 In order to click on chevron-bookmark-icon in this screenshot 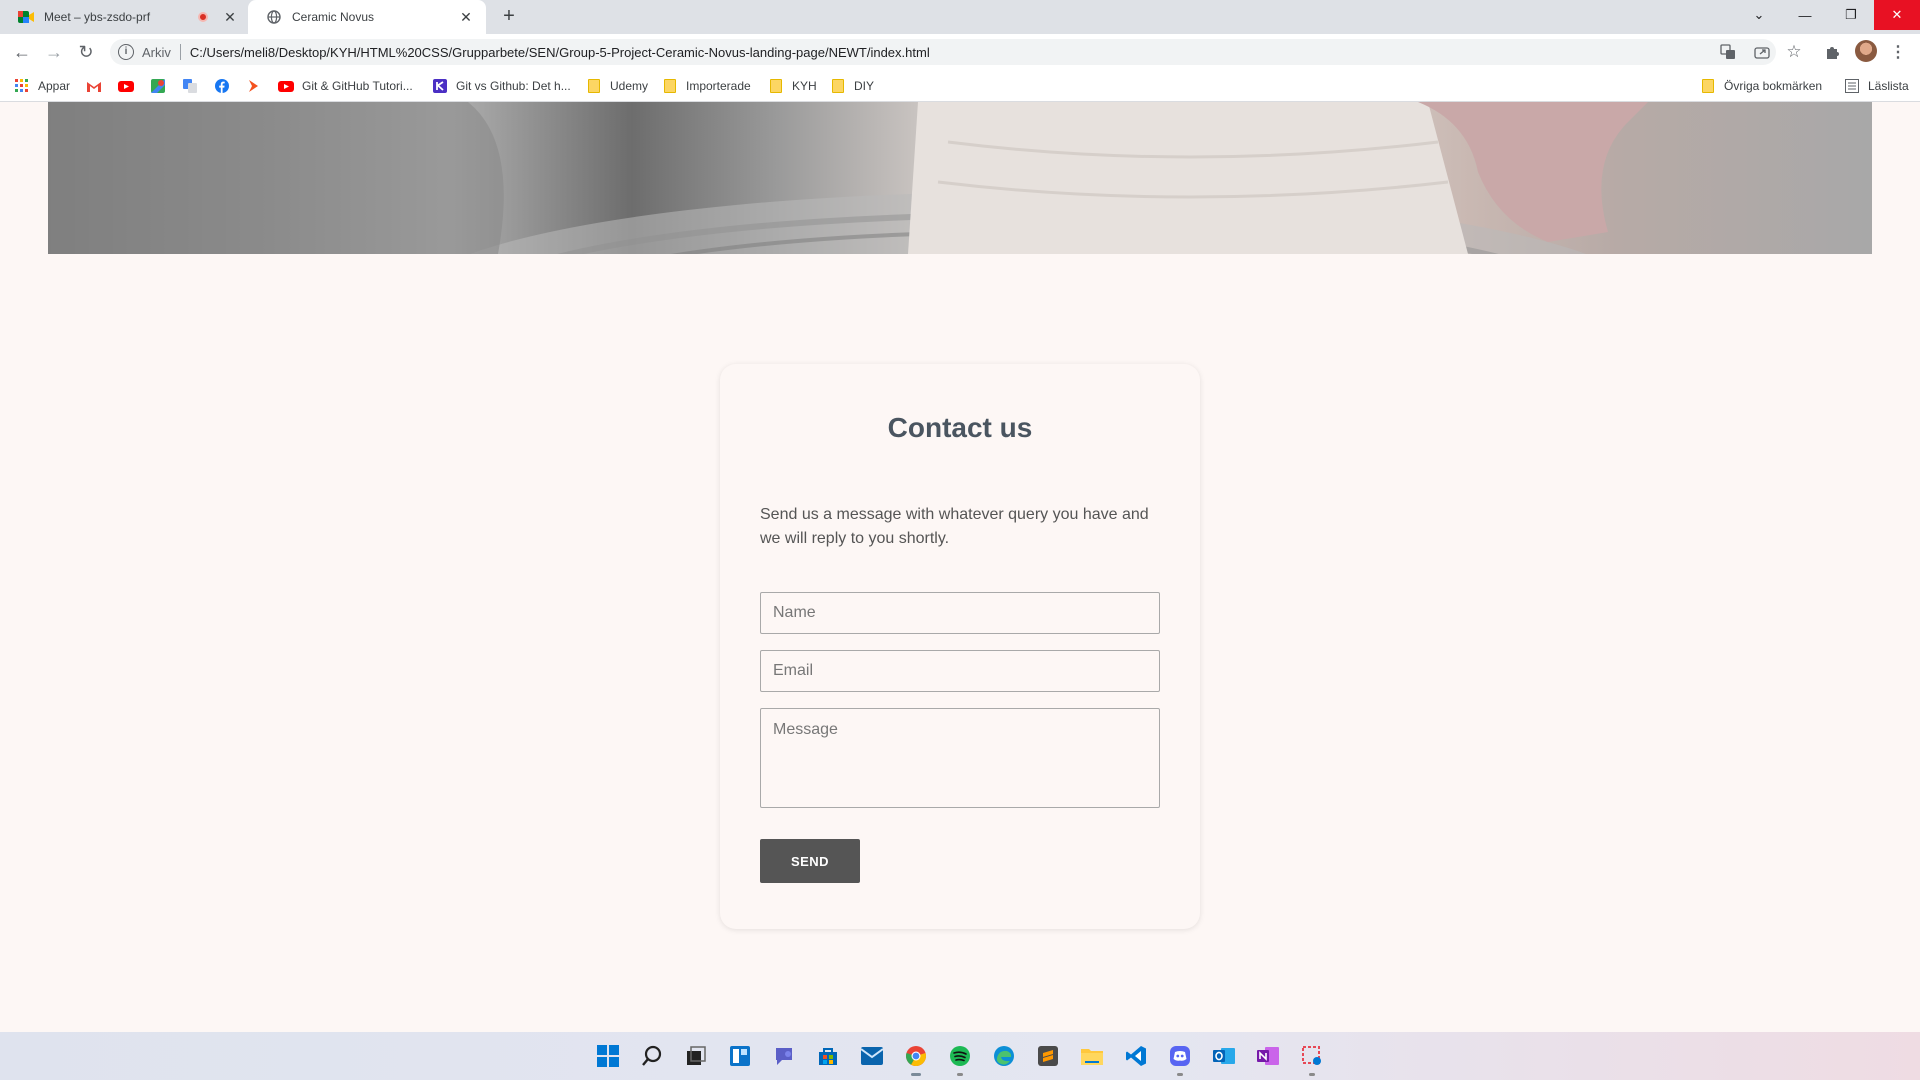, I will do `click(254, 86)`.